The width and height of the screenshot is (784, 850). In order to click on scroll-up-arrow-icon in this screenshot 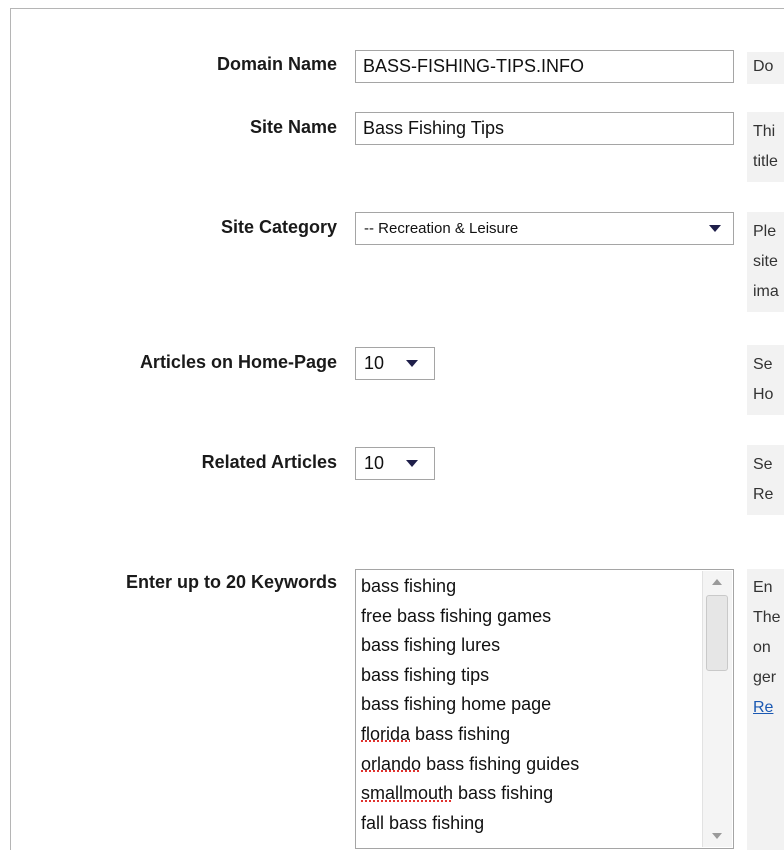, I will do `click(717, 582)`.